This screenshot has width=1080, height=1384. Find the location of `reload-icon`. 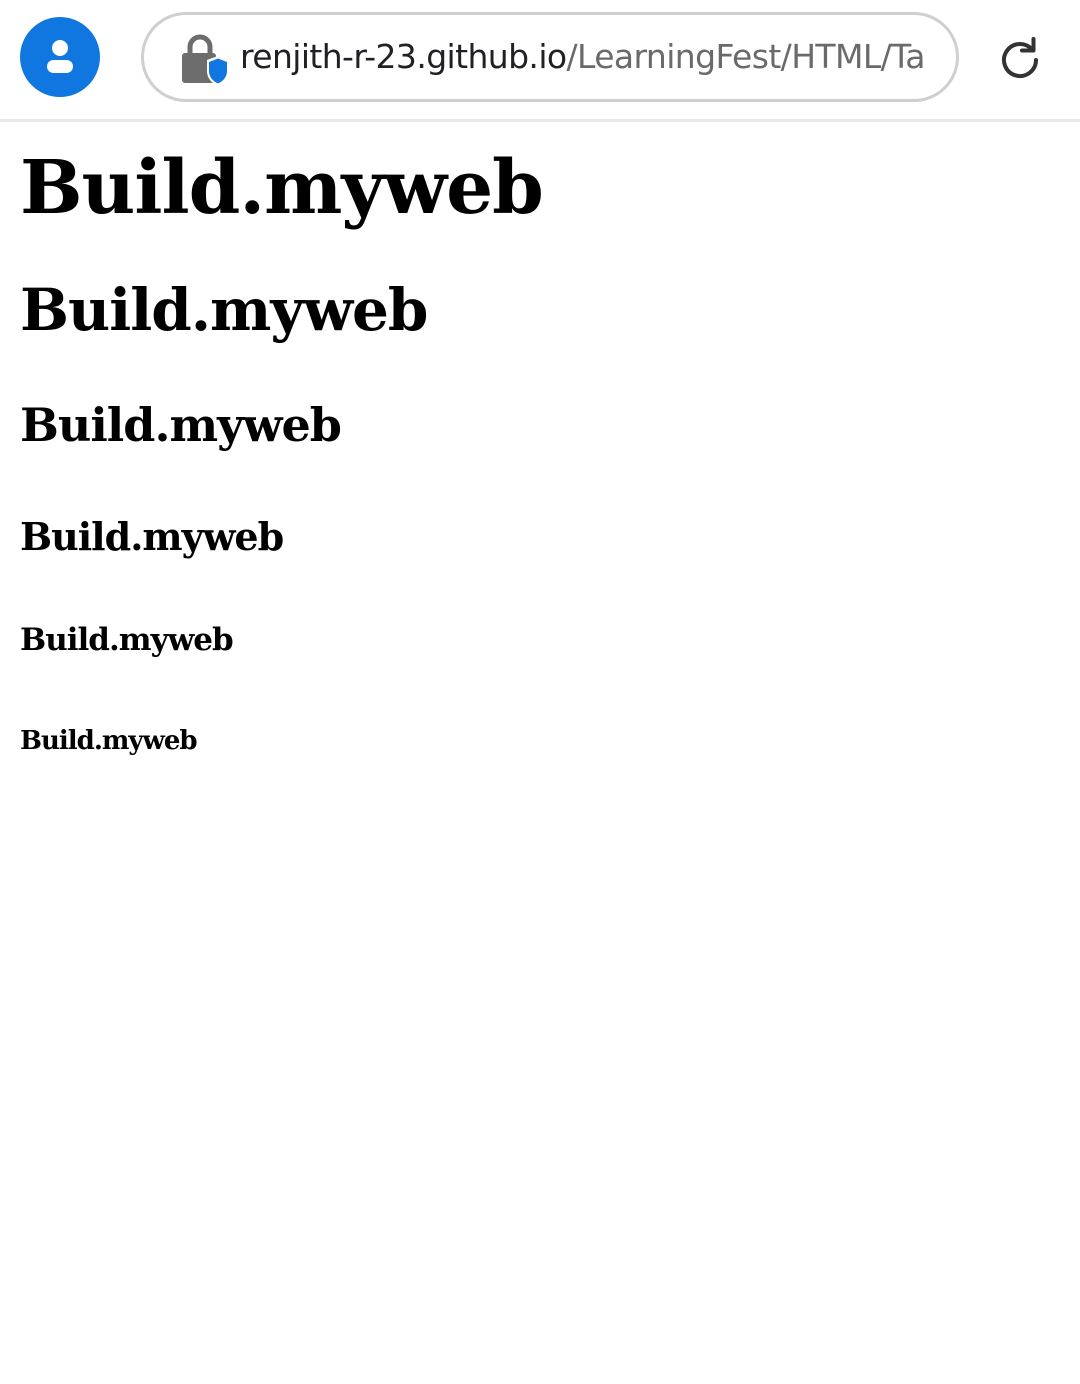

reload-icon is located at coordinates (1020, 57).